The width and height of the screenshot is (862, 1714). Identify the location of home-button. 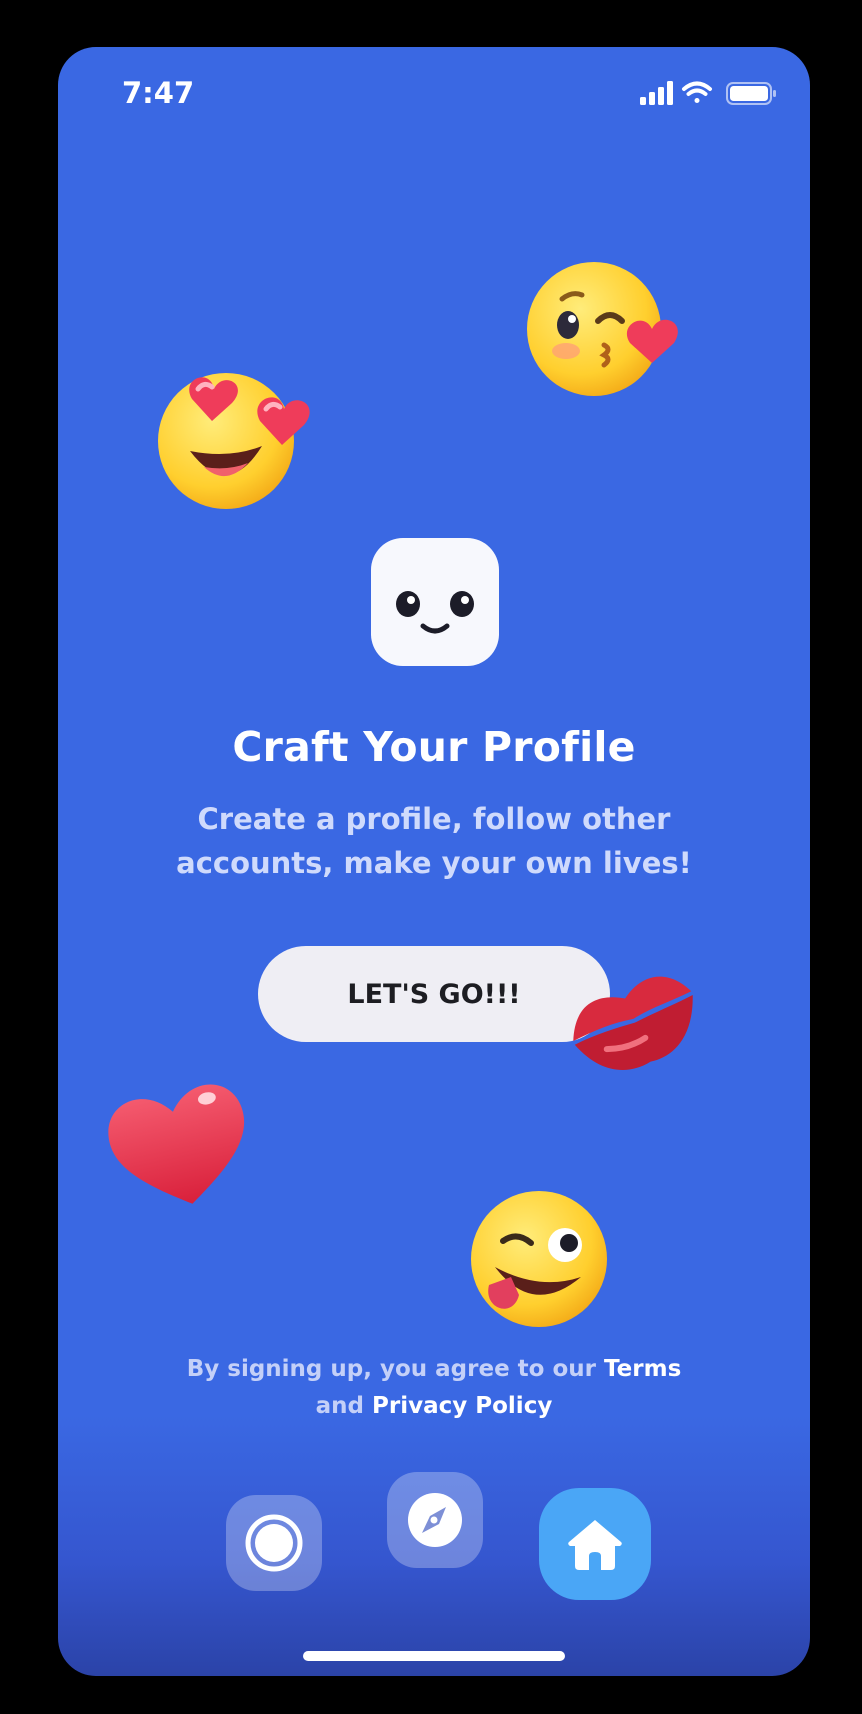
(595, 1544).